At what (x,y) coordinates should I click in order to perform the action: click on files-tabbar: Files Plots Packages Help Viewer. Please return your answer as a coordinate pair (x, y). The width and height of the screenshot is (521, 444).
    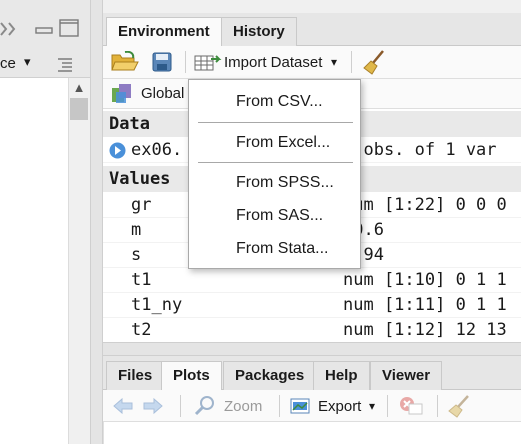
    Looking at the image, I should click on (312, 373).